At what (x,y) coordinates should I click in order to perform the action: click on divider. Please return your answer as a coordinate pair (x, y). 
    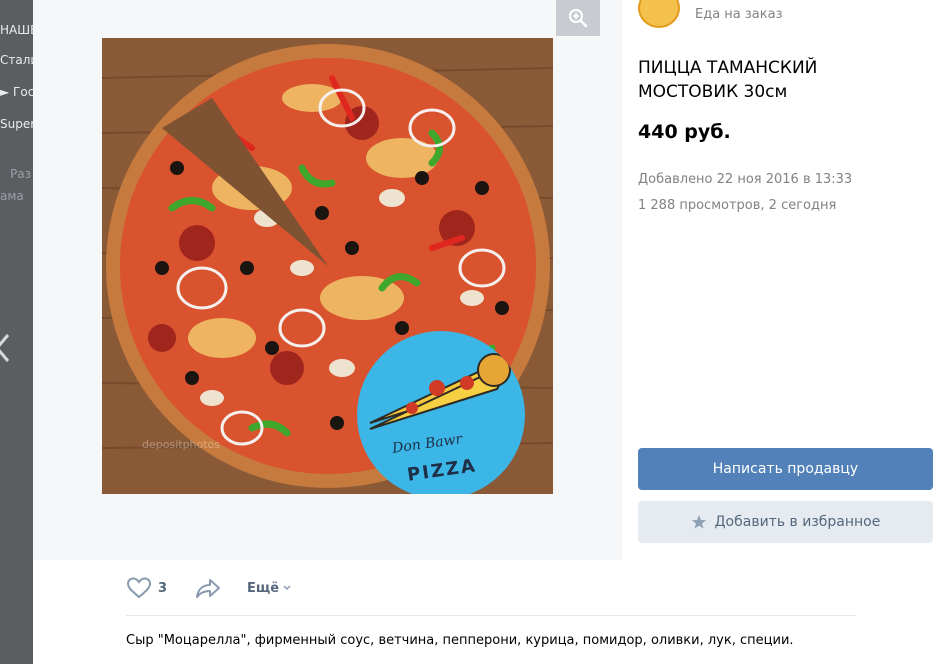
    Looking at the image, I should click on (491, 615).